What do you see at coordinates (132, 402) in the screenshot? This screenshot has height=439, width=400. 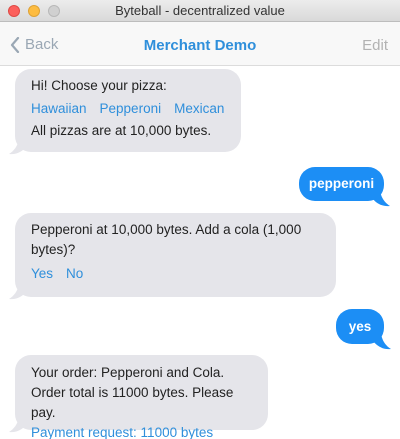 I see `message-text: Order total is 11000 bytes. Please pay.` at bounding box center [132, 402].